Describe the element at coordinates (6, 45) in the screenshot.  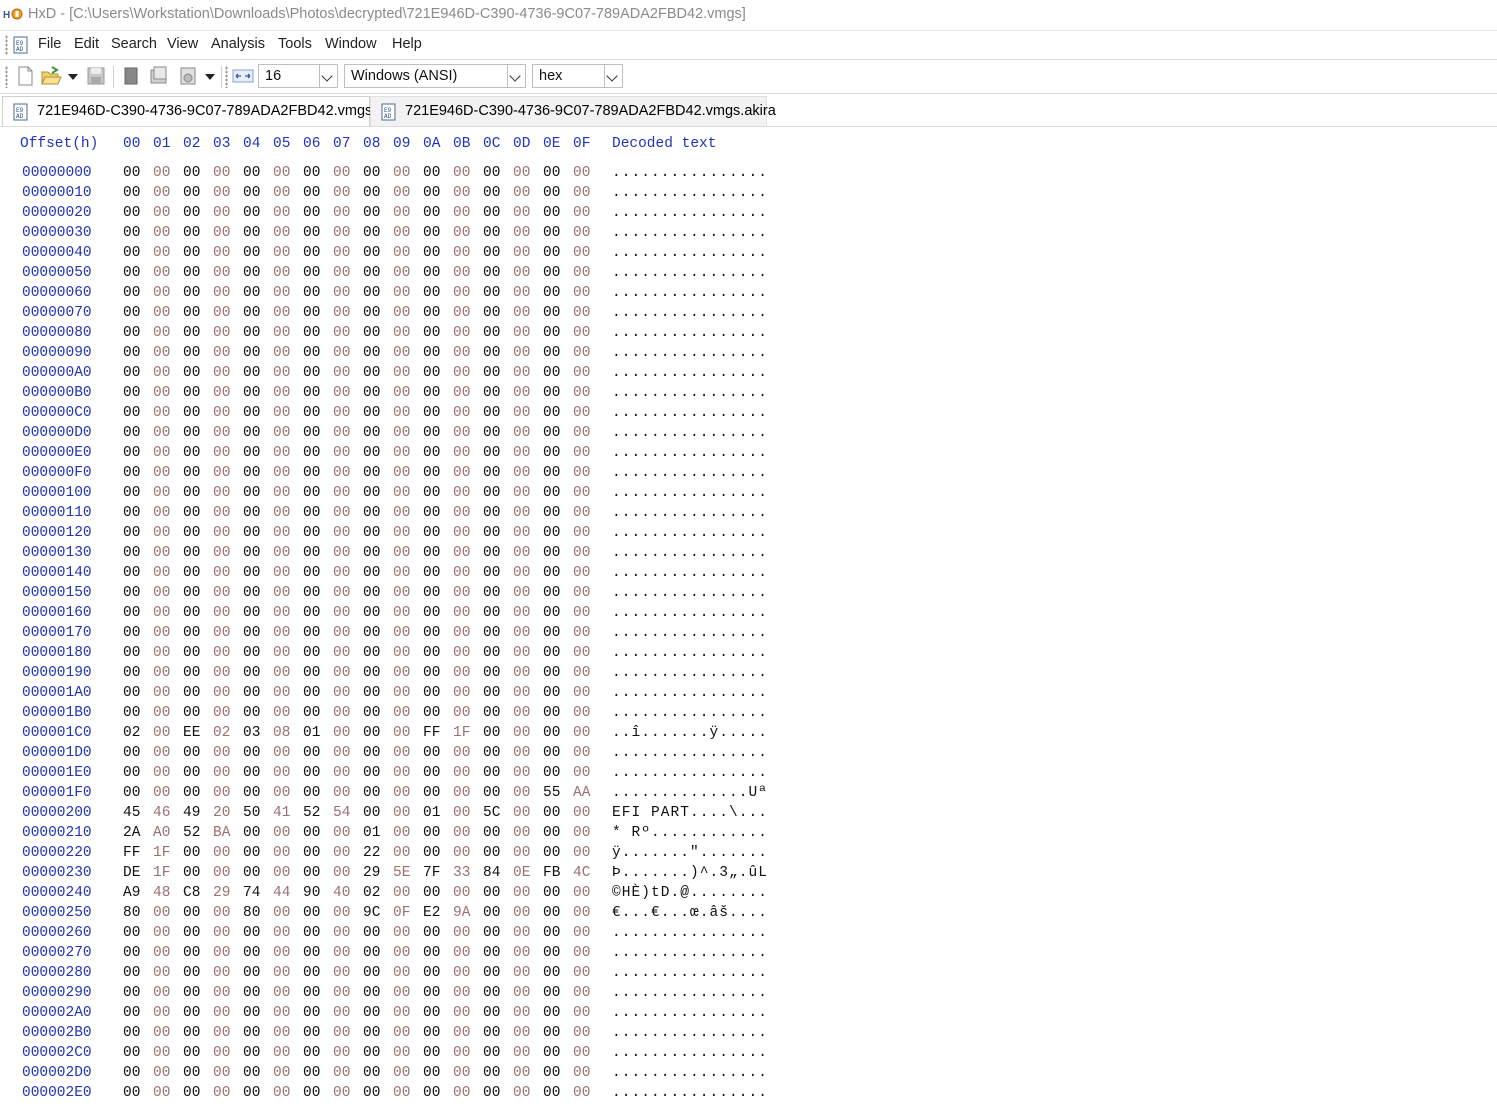
I see `menu-grip` at that location.